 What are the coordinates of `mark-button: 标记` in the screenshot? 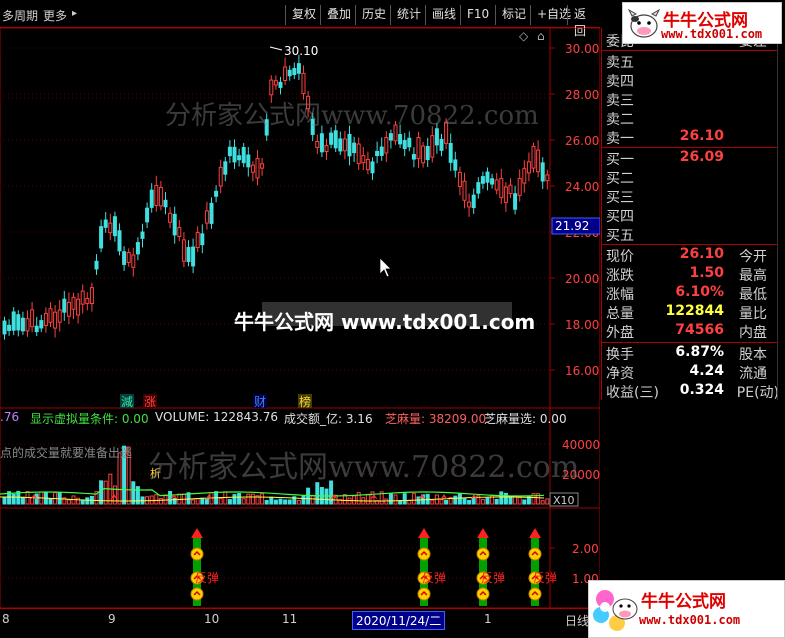 It's located at (513, 15).